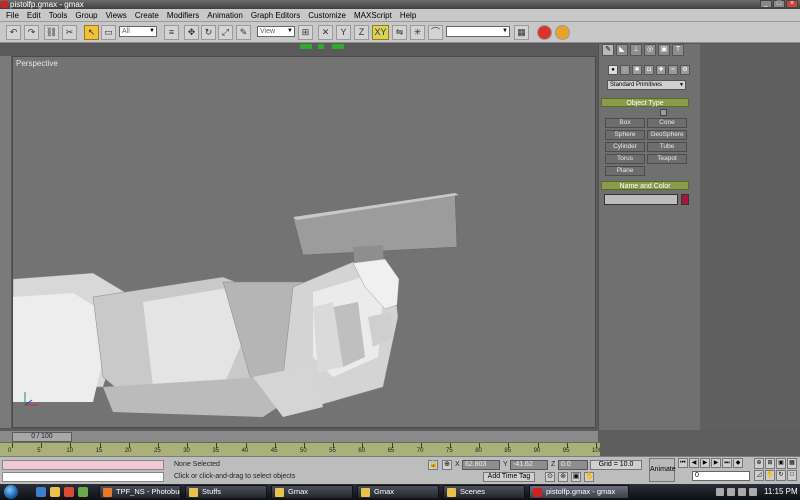 The image size is (800, 500). What do you see at coordinates (55, 492) in the screenshot?
I see `explorer-icon` at bounding box center [55, 492].